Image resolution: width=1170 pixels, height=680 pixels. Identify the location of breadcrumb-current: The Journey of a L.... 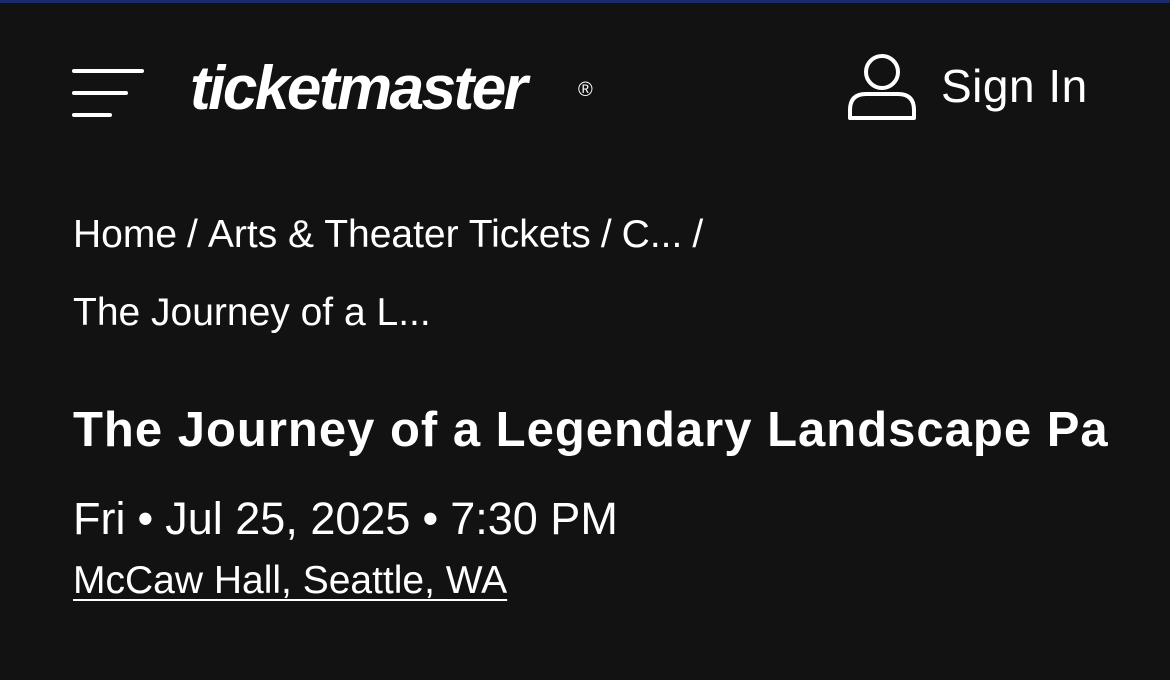
(252, 312).